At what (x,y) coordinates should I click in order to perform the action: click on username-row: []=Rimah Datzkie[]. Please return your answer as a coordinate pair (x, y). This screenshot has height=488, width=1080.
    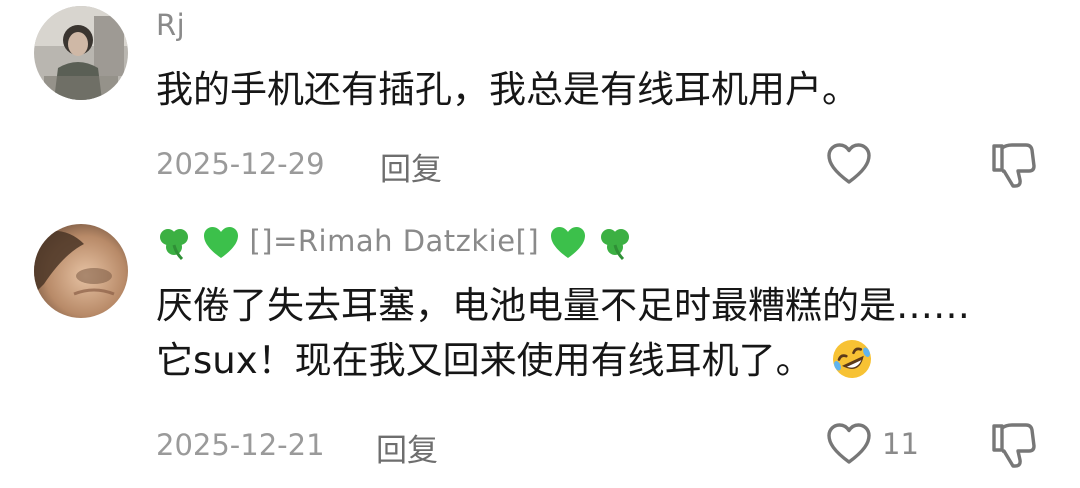
    Looking at the image, I should click on (394, 242).